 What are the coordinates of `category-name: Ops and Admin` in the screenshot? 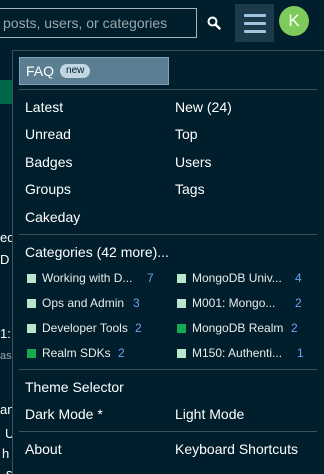 It's located at (83, 303).